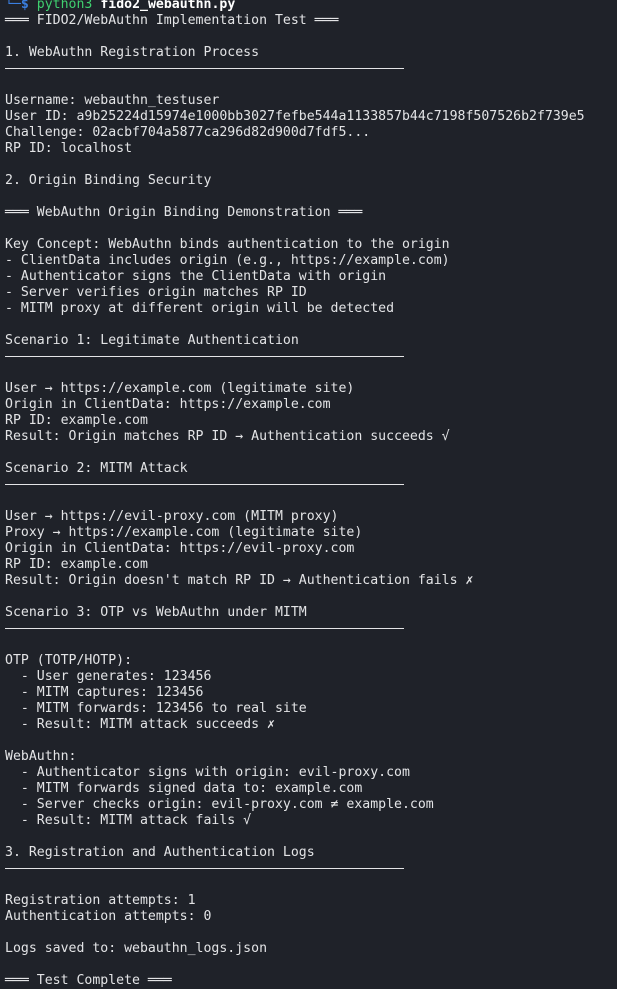 The image size is (617, 989). What do you see at coordinates (308, 6) in the screenshot?
I see `command-prompt: └─$ python3 fido2_webauthn.py` at bounding box center [308, 6].